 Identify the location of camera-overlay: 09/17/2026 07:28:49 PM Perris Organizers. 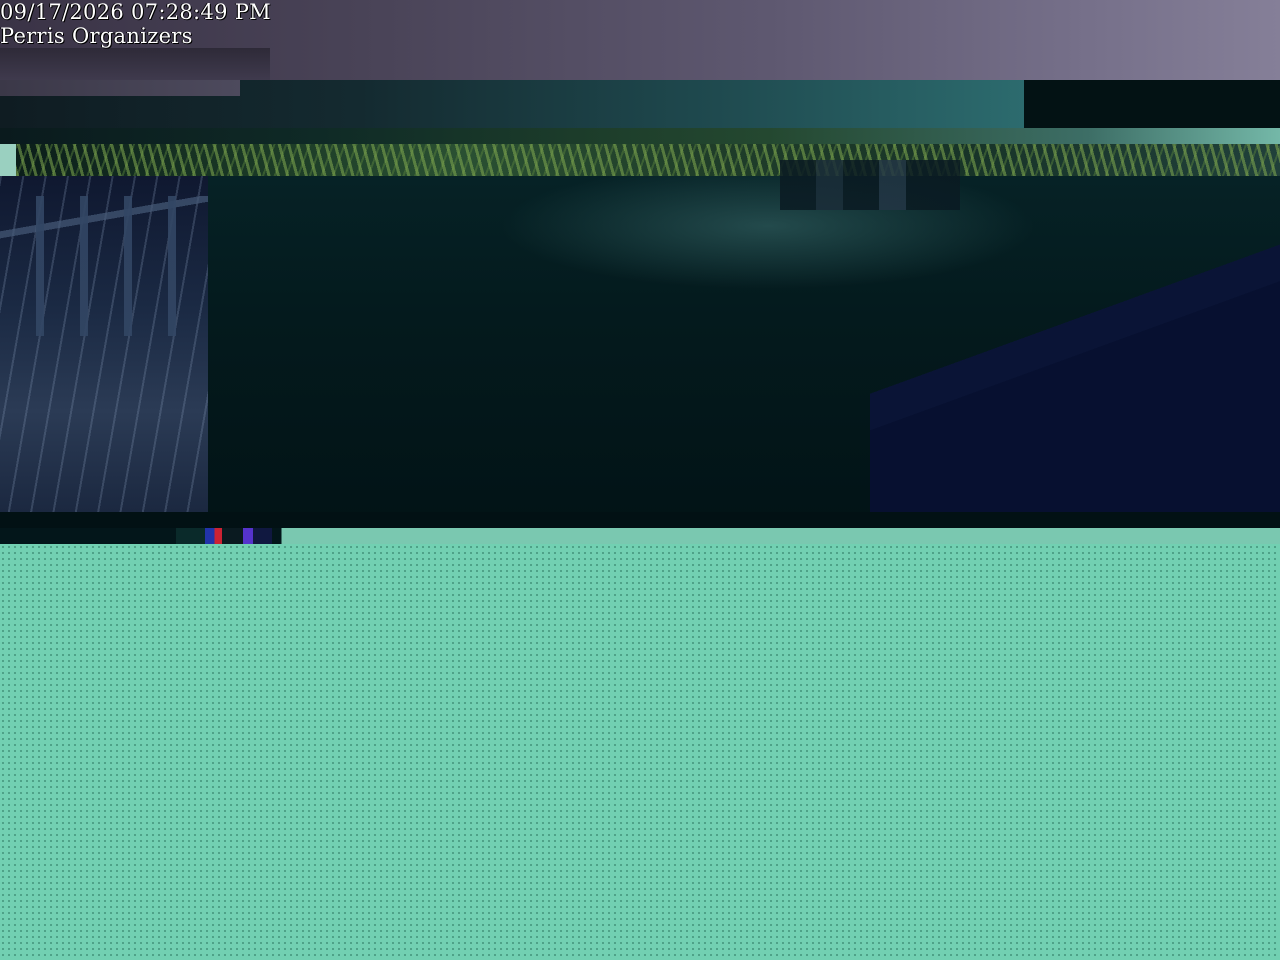
(135, 24).